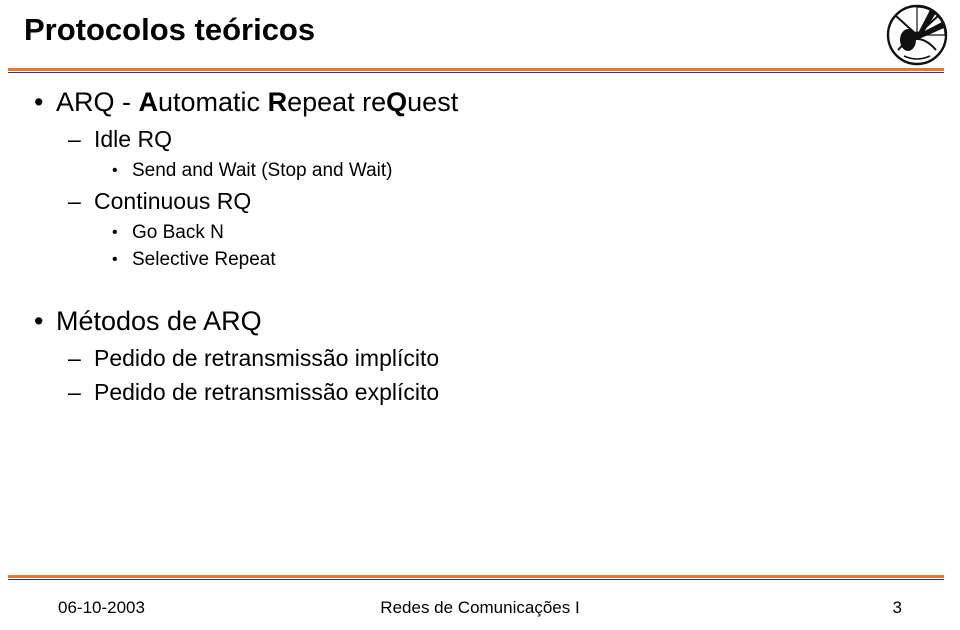 Image resolution: width=960 pixels, height=630 pixels. I want to click on bullet-level1-metodos-arq: • Métodos de ARQ, so click(480, 321).